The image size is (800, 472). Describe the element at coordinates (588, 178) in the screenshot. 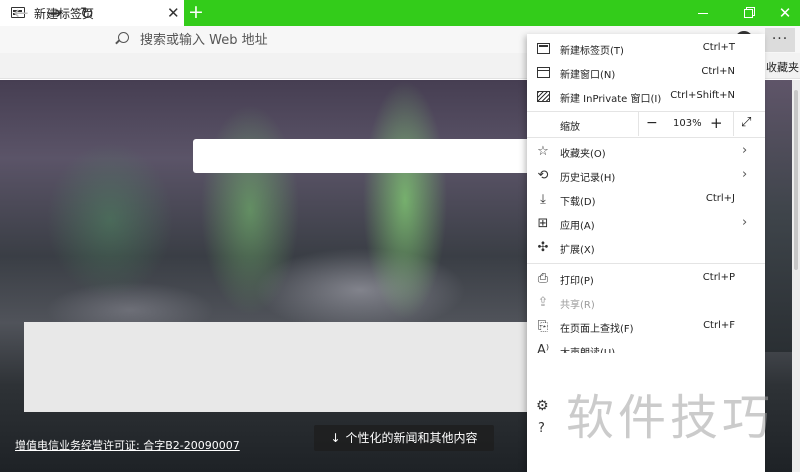

I see `menu-item-label: 历史记录(H)` at that location.